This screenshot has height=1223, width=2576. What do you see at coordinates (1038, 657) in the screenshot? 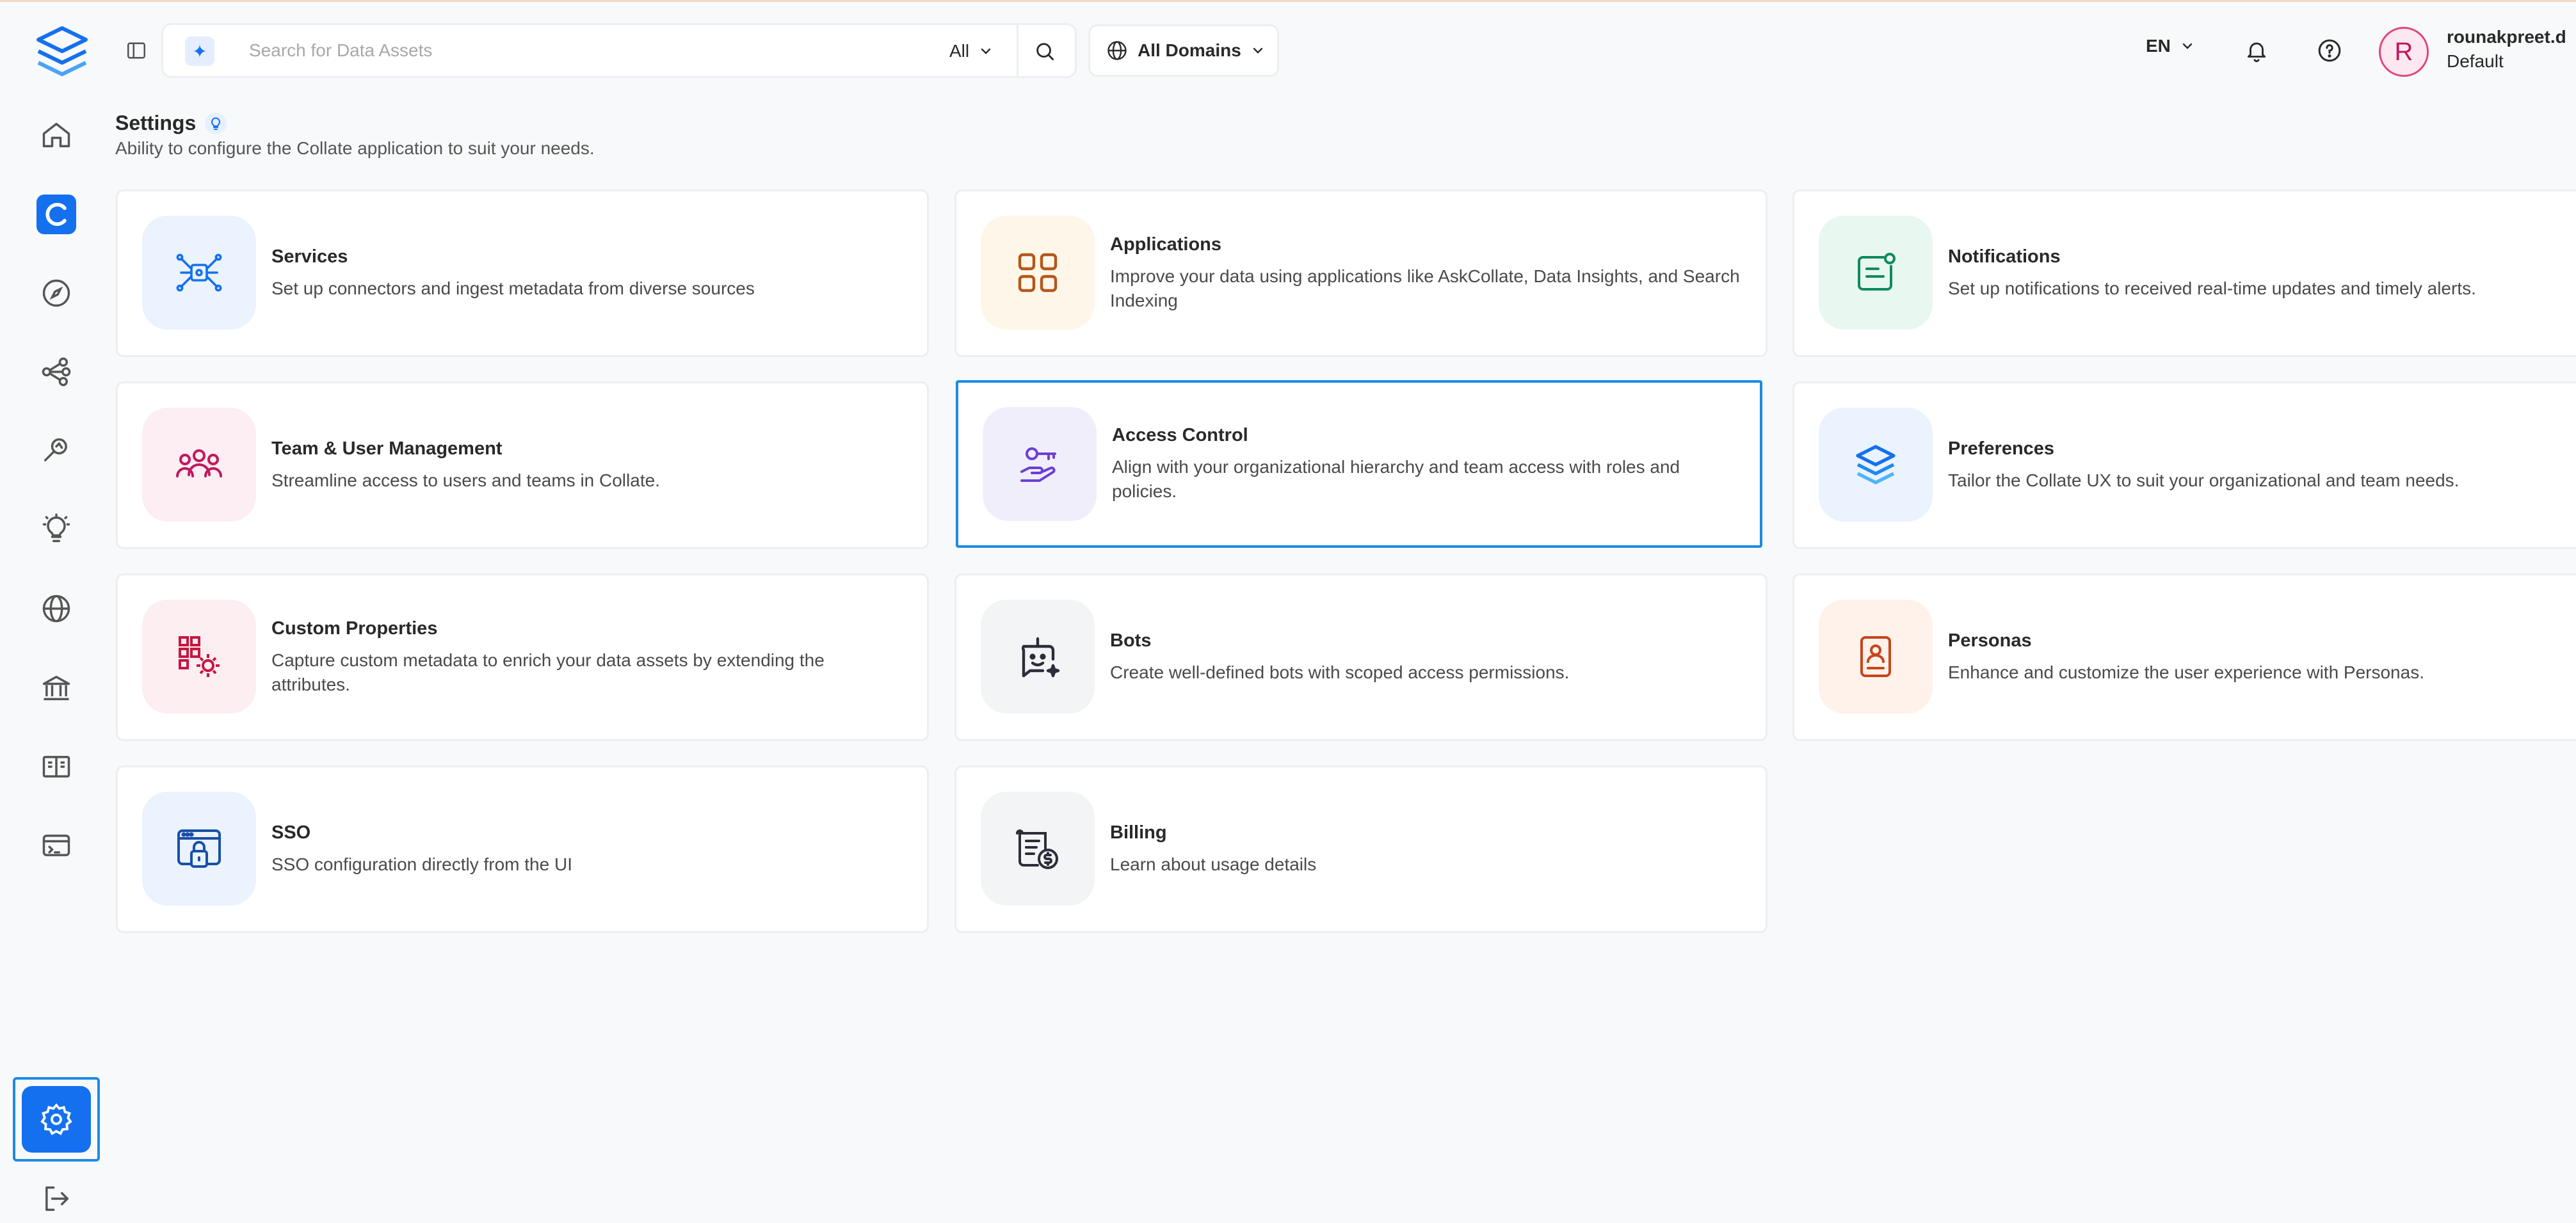
I see `bots-icon` at bounding box center [1038, 657].